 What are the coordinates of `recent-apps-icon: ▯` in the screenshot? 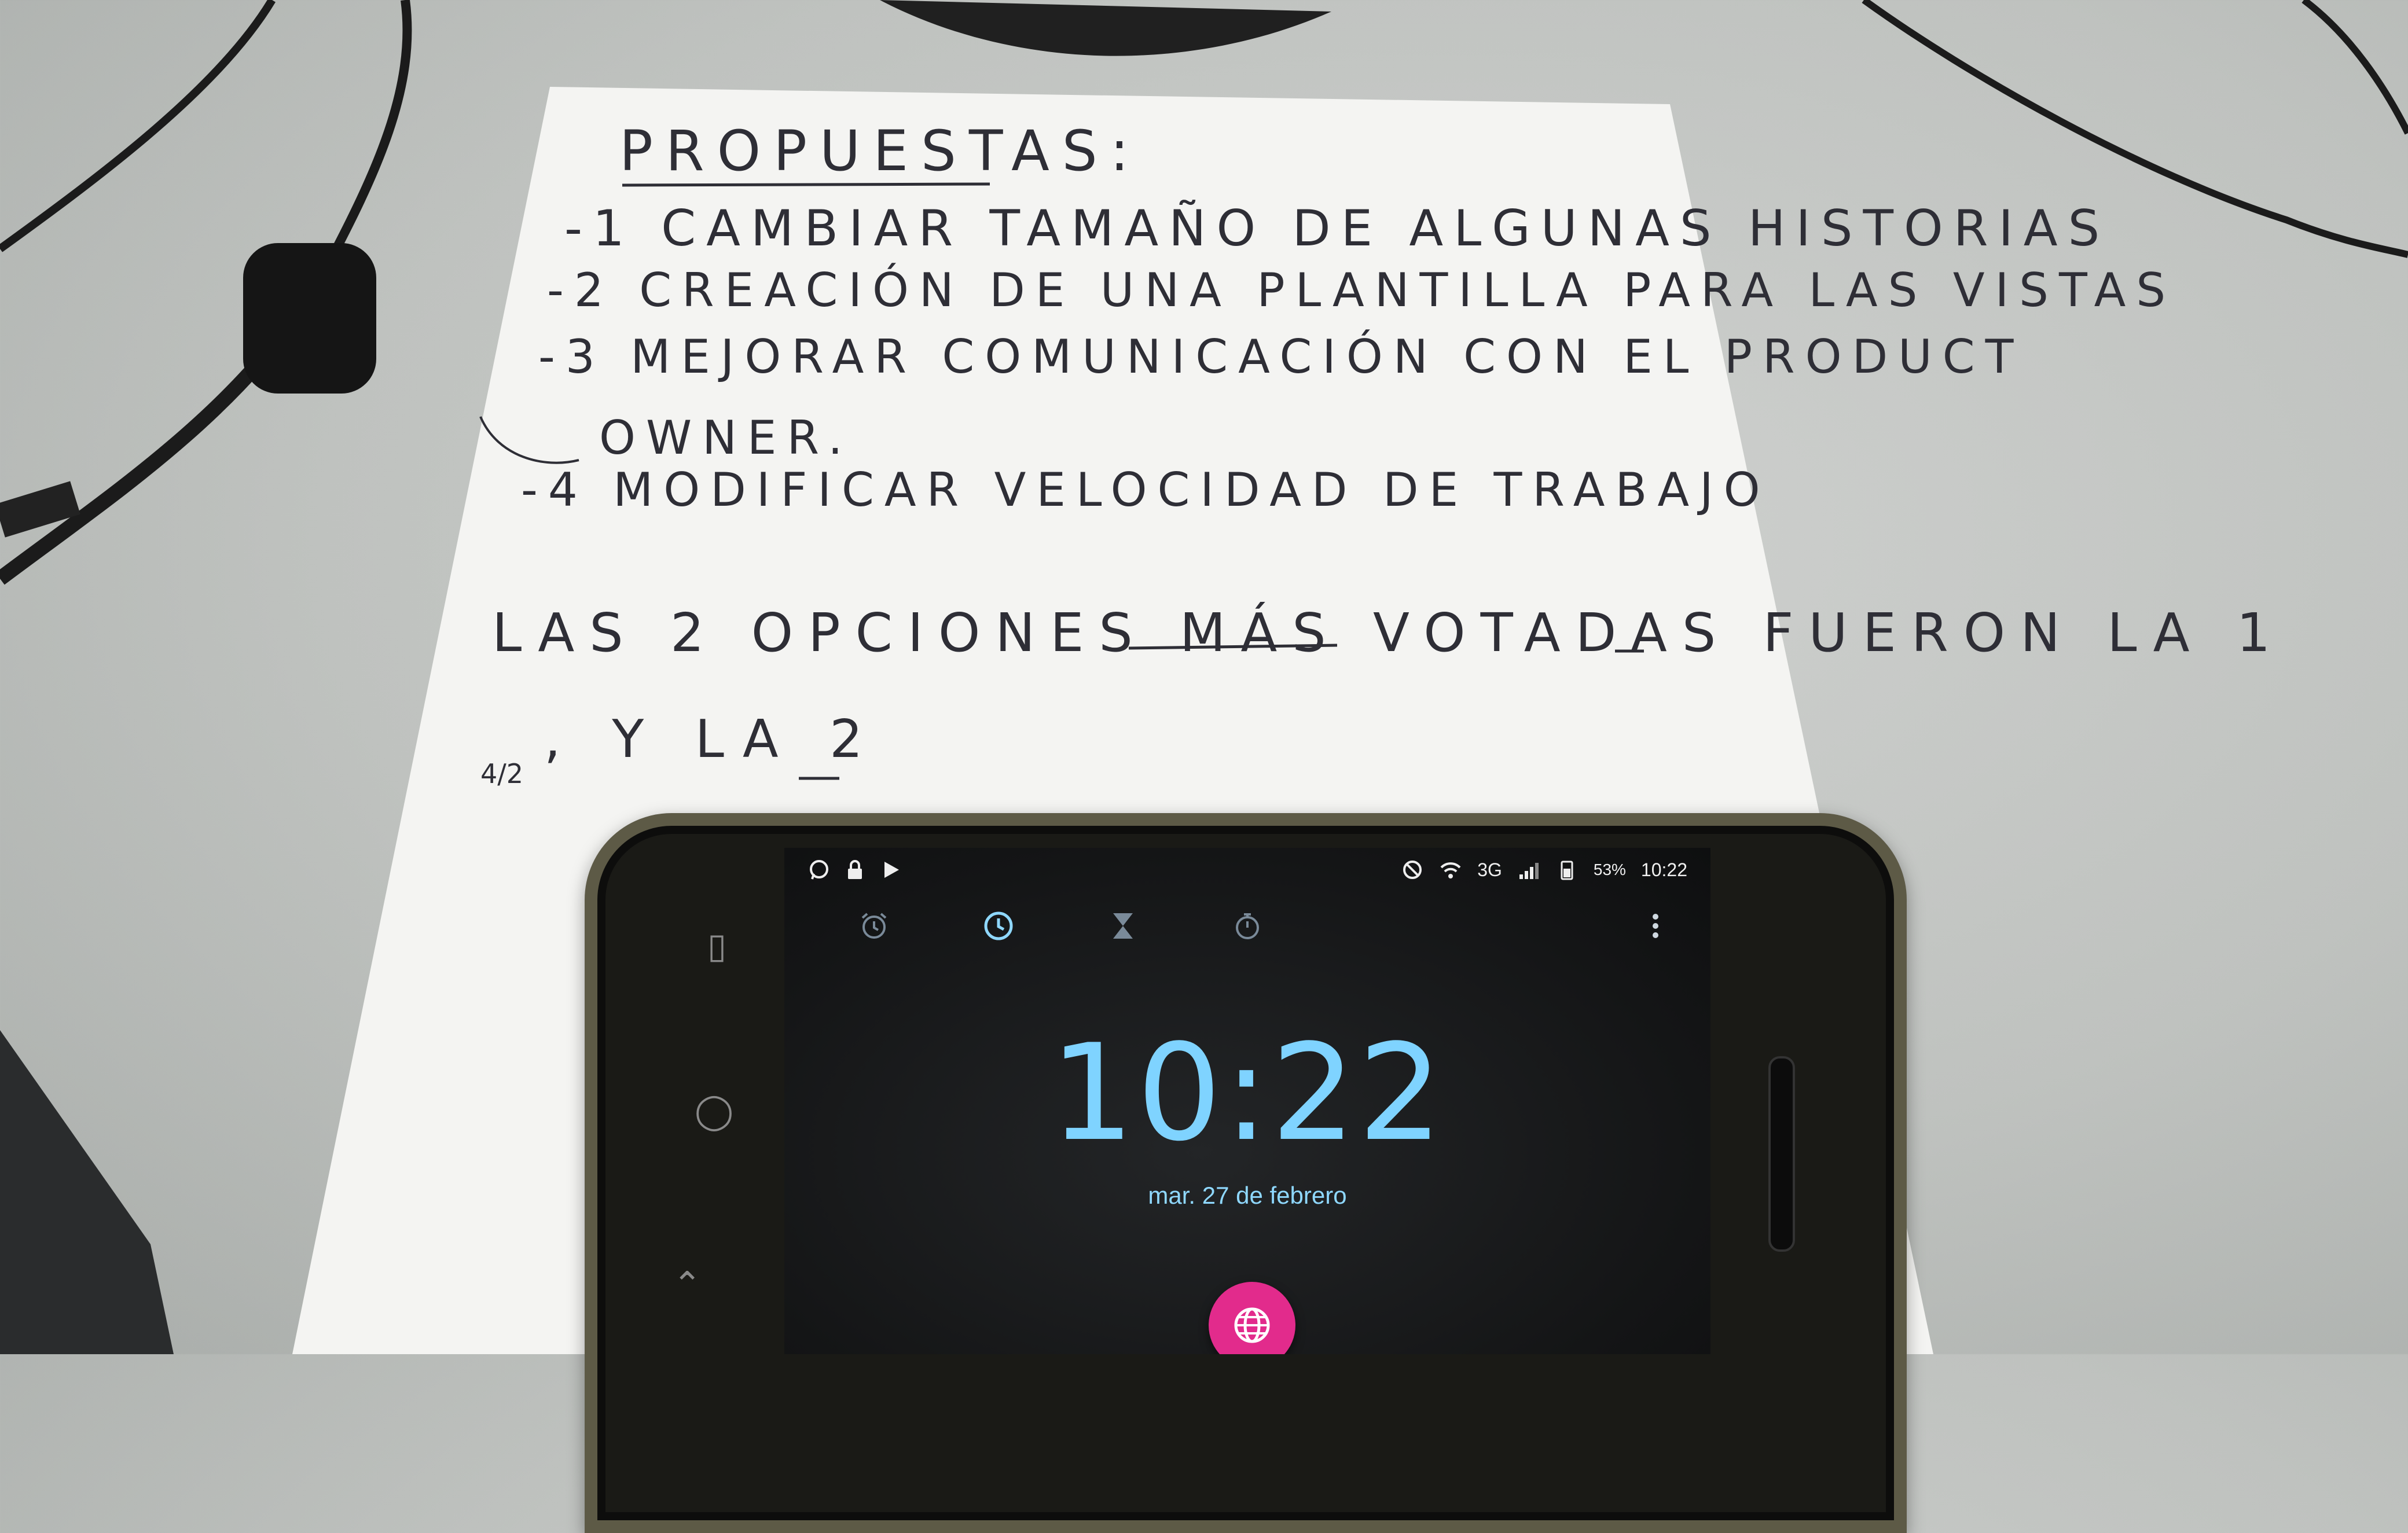 It's located at (717, 946).